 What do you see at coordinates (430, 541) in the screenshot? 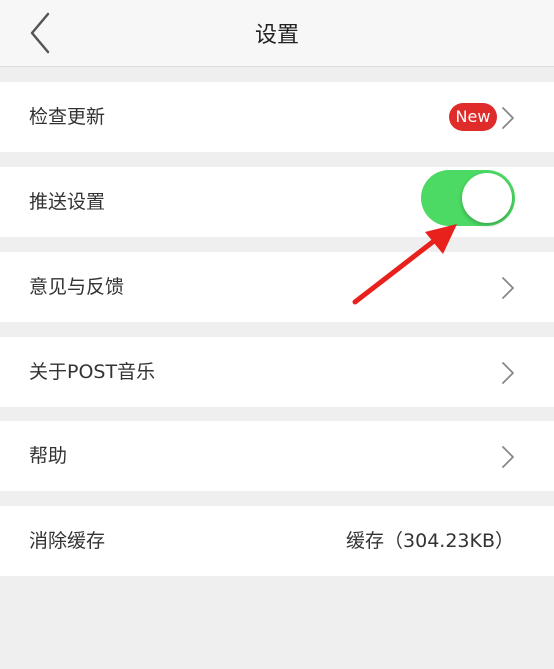
I see `cache-size-value: 缓存（304.23KB）` at bounding box center [430, 541].